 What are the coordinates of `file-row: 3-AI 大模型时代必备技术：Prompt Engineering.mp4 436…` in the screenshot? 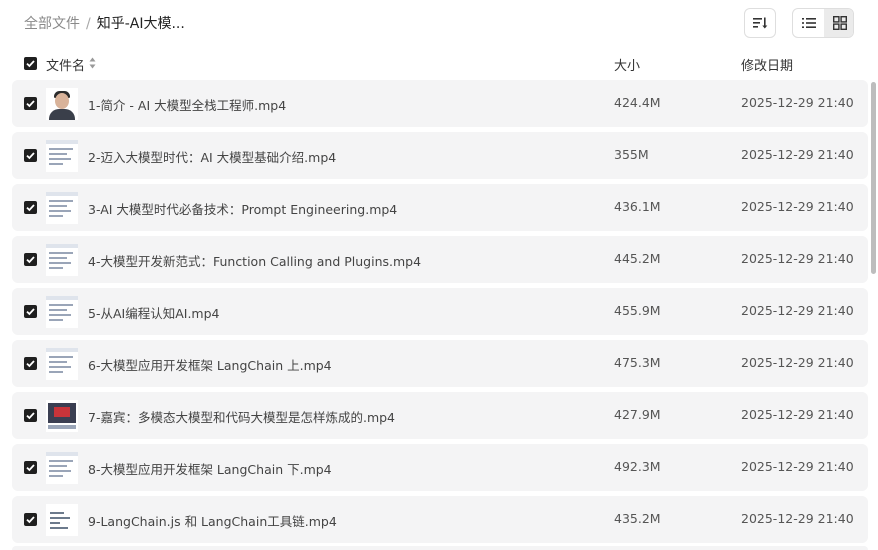 It's located at (440, 207).